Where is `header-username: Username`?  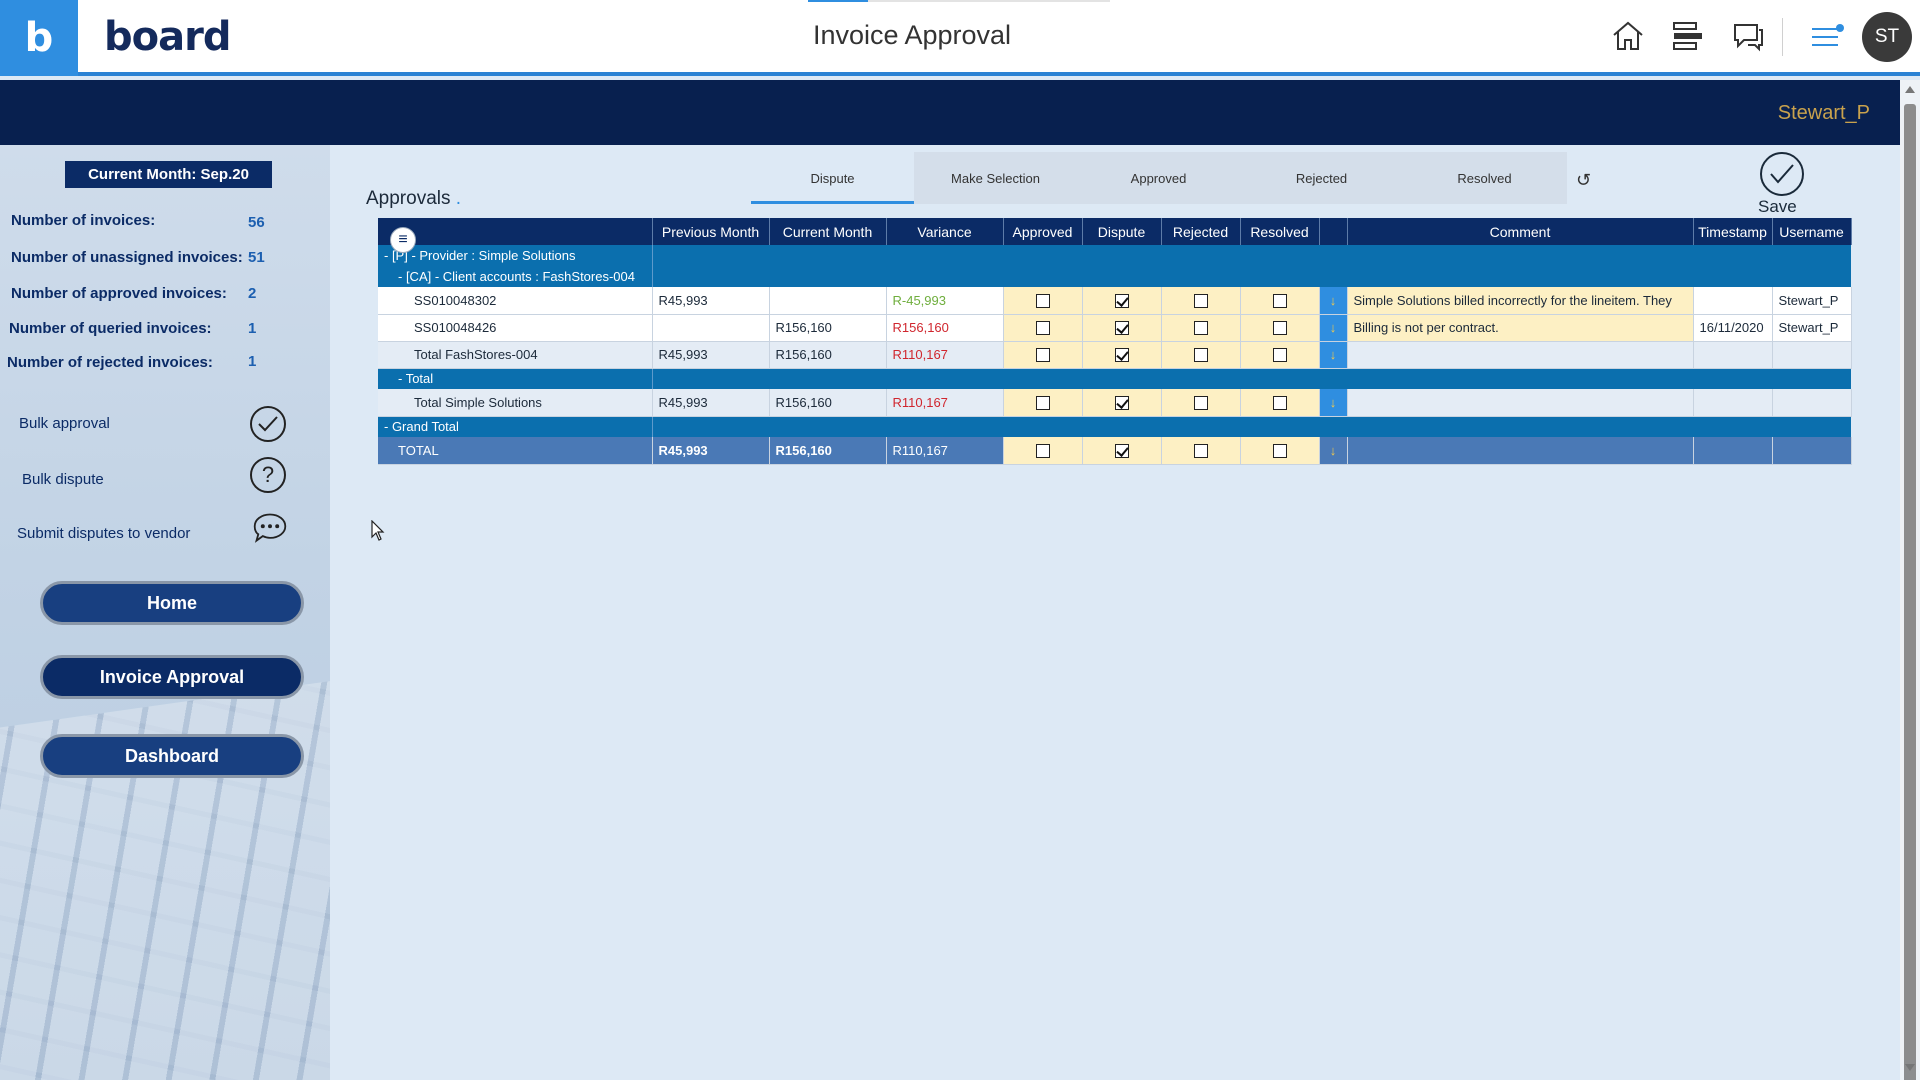
header-username: Username is located at coordinates (1812, 231).